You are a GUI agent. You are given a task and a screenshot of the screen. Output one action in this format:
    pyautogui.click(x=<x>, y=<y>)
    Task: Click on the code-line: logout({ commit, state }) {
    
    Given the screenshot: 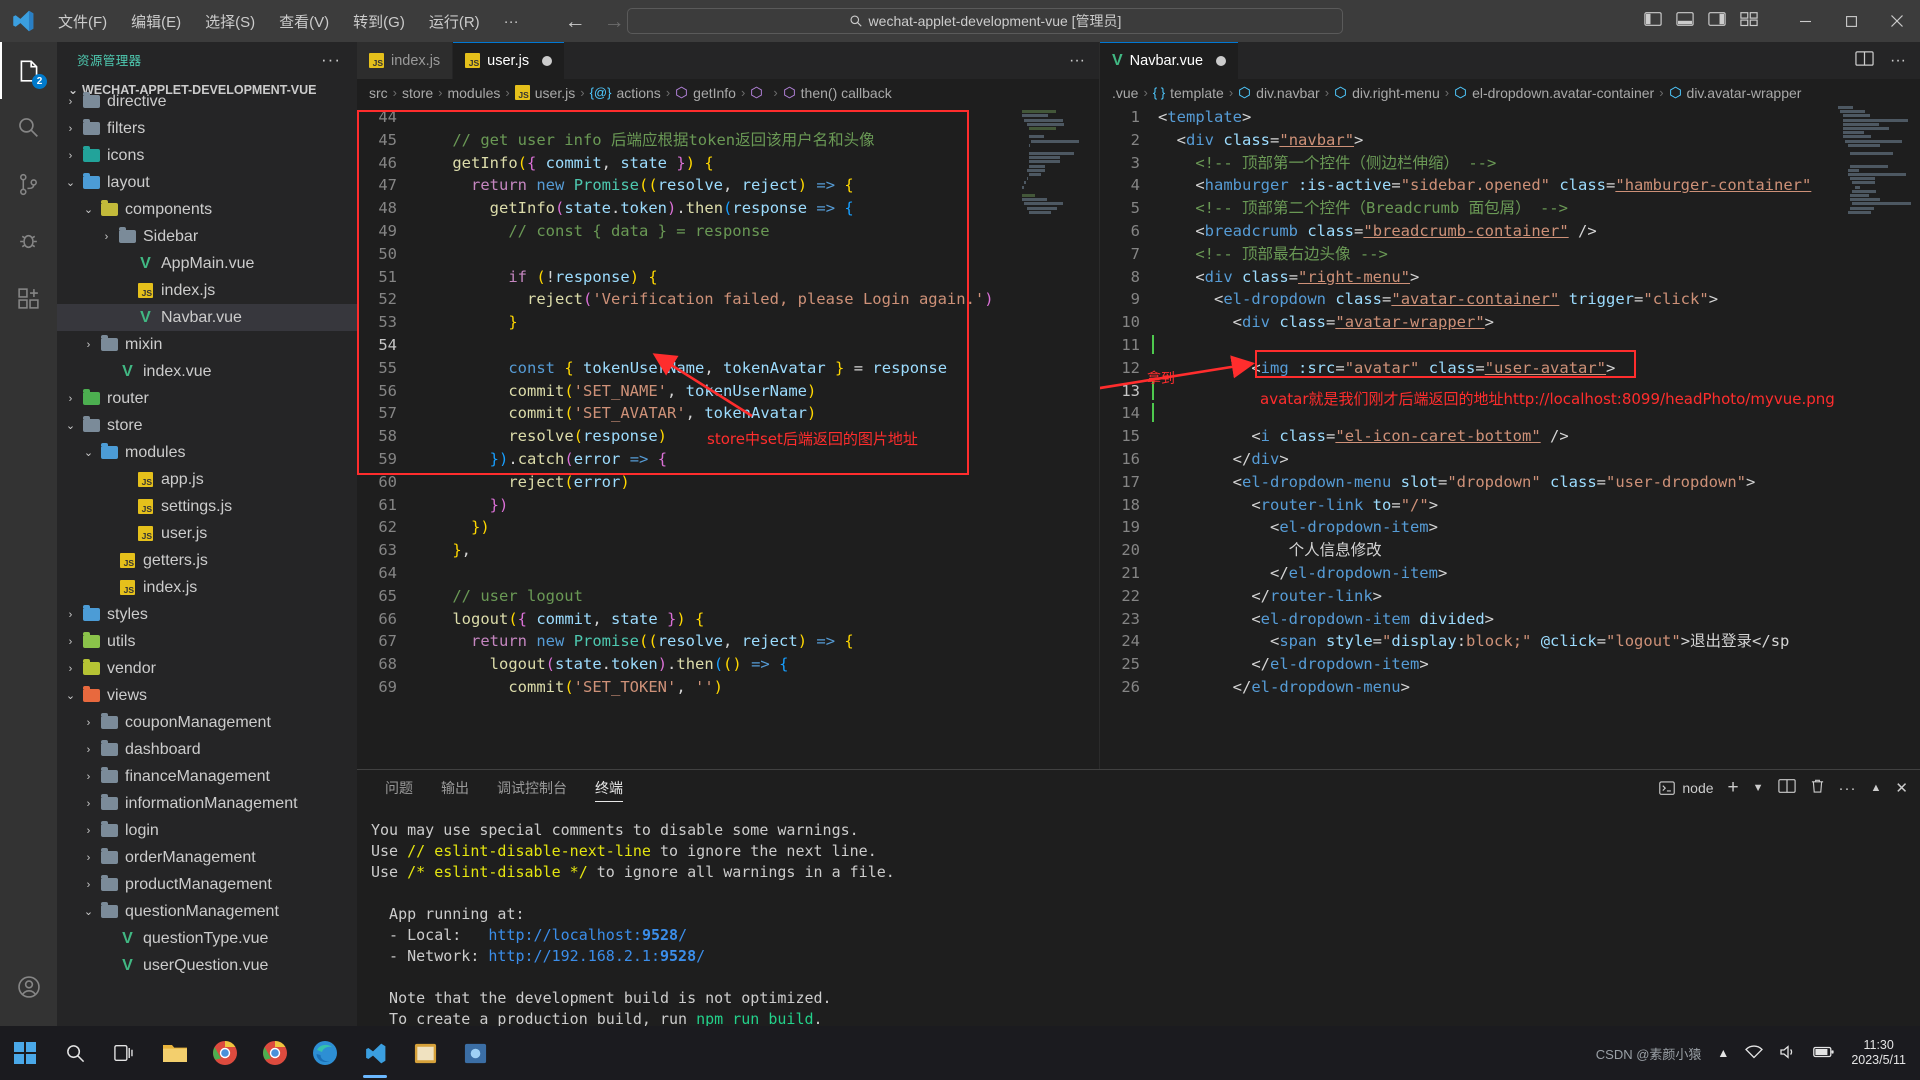 What is the action you would take?
    pyautogui.click(x=757, y=619)
    